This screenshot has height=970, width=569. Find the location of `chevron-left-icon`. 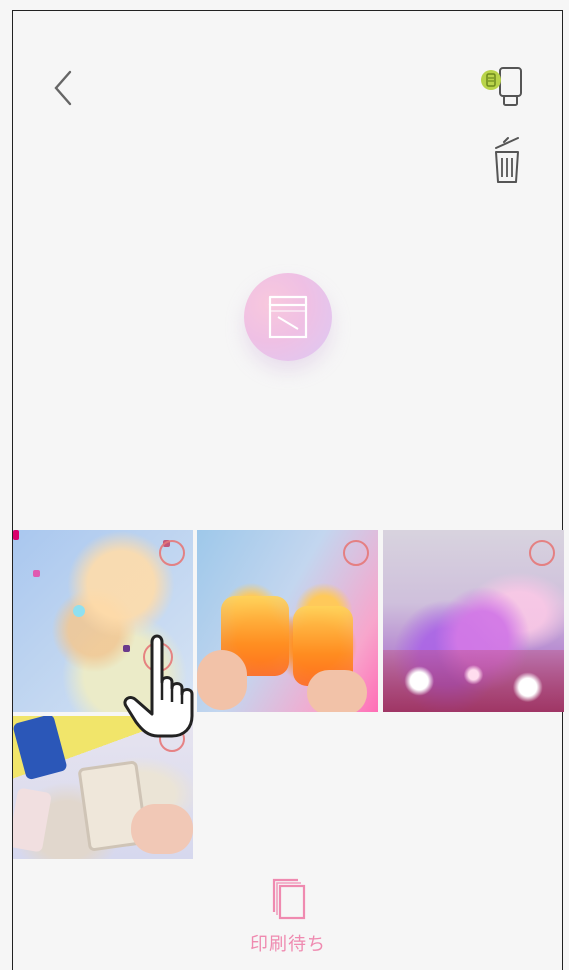

chevron-left-icon is located at coordinates (63, 88).